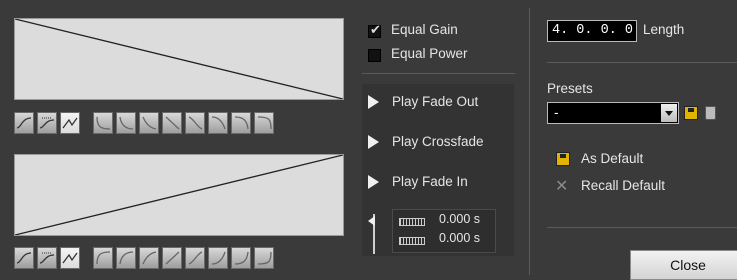 The height and width of the screenshot is (280, 737). I want to click on post-roll-time: 0.000 s, so click(460, 238).